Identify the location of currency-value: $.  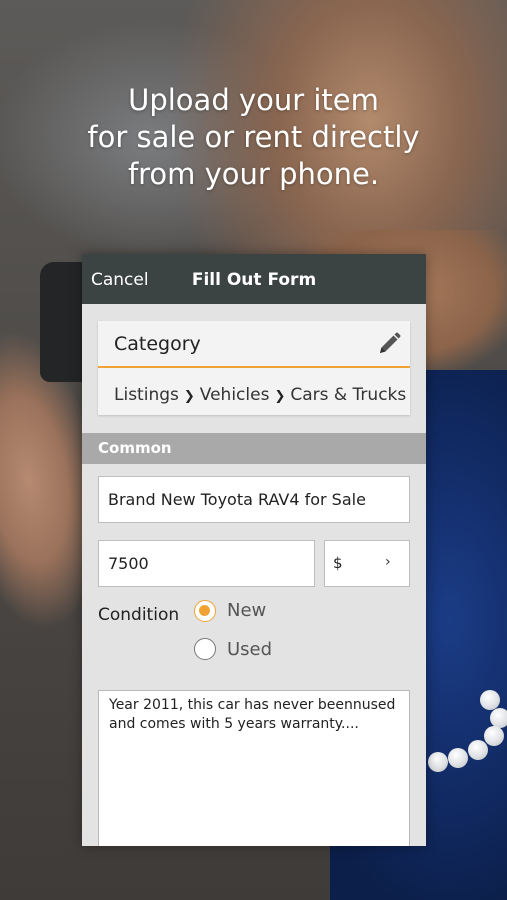
(338, 563).